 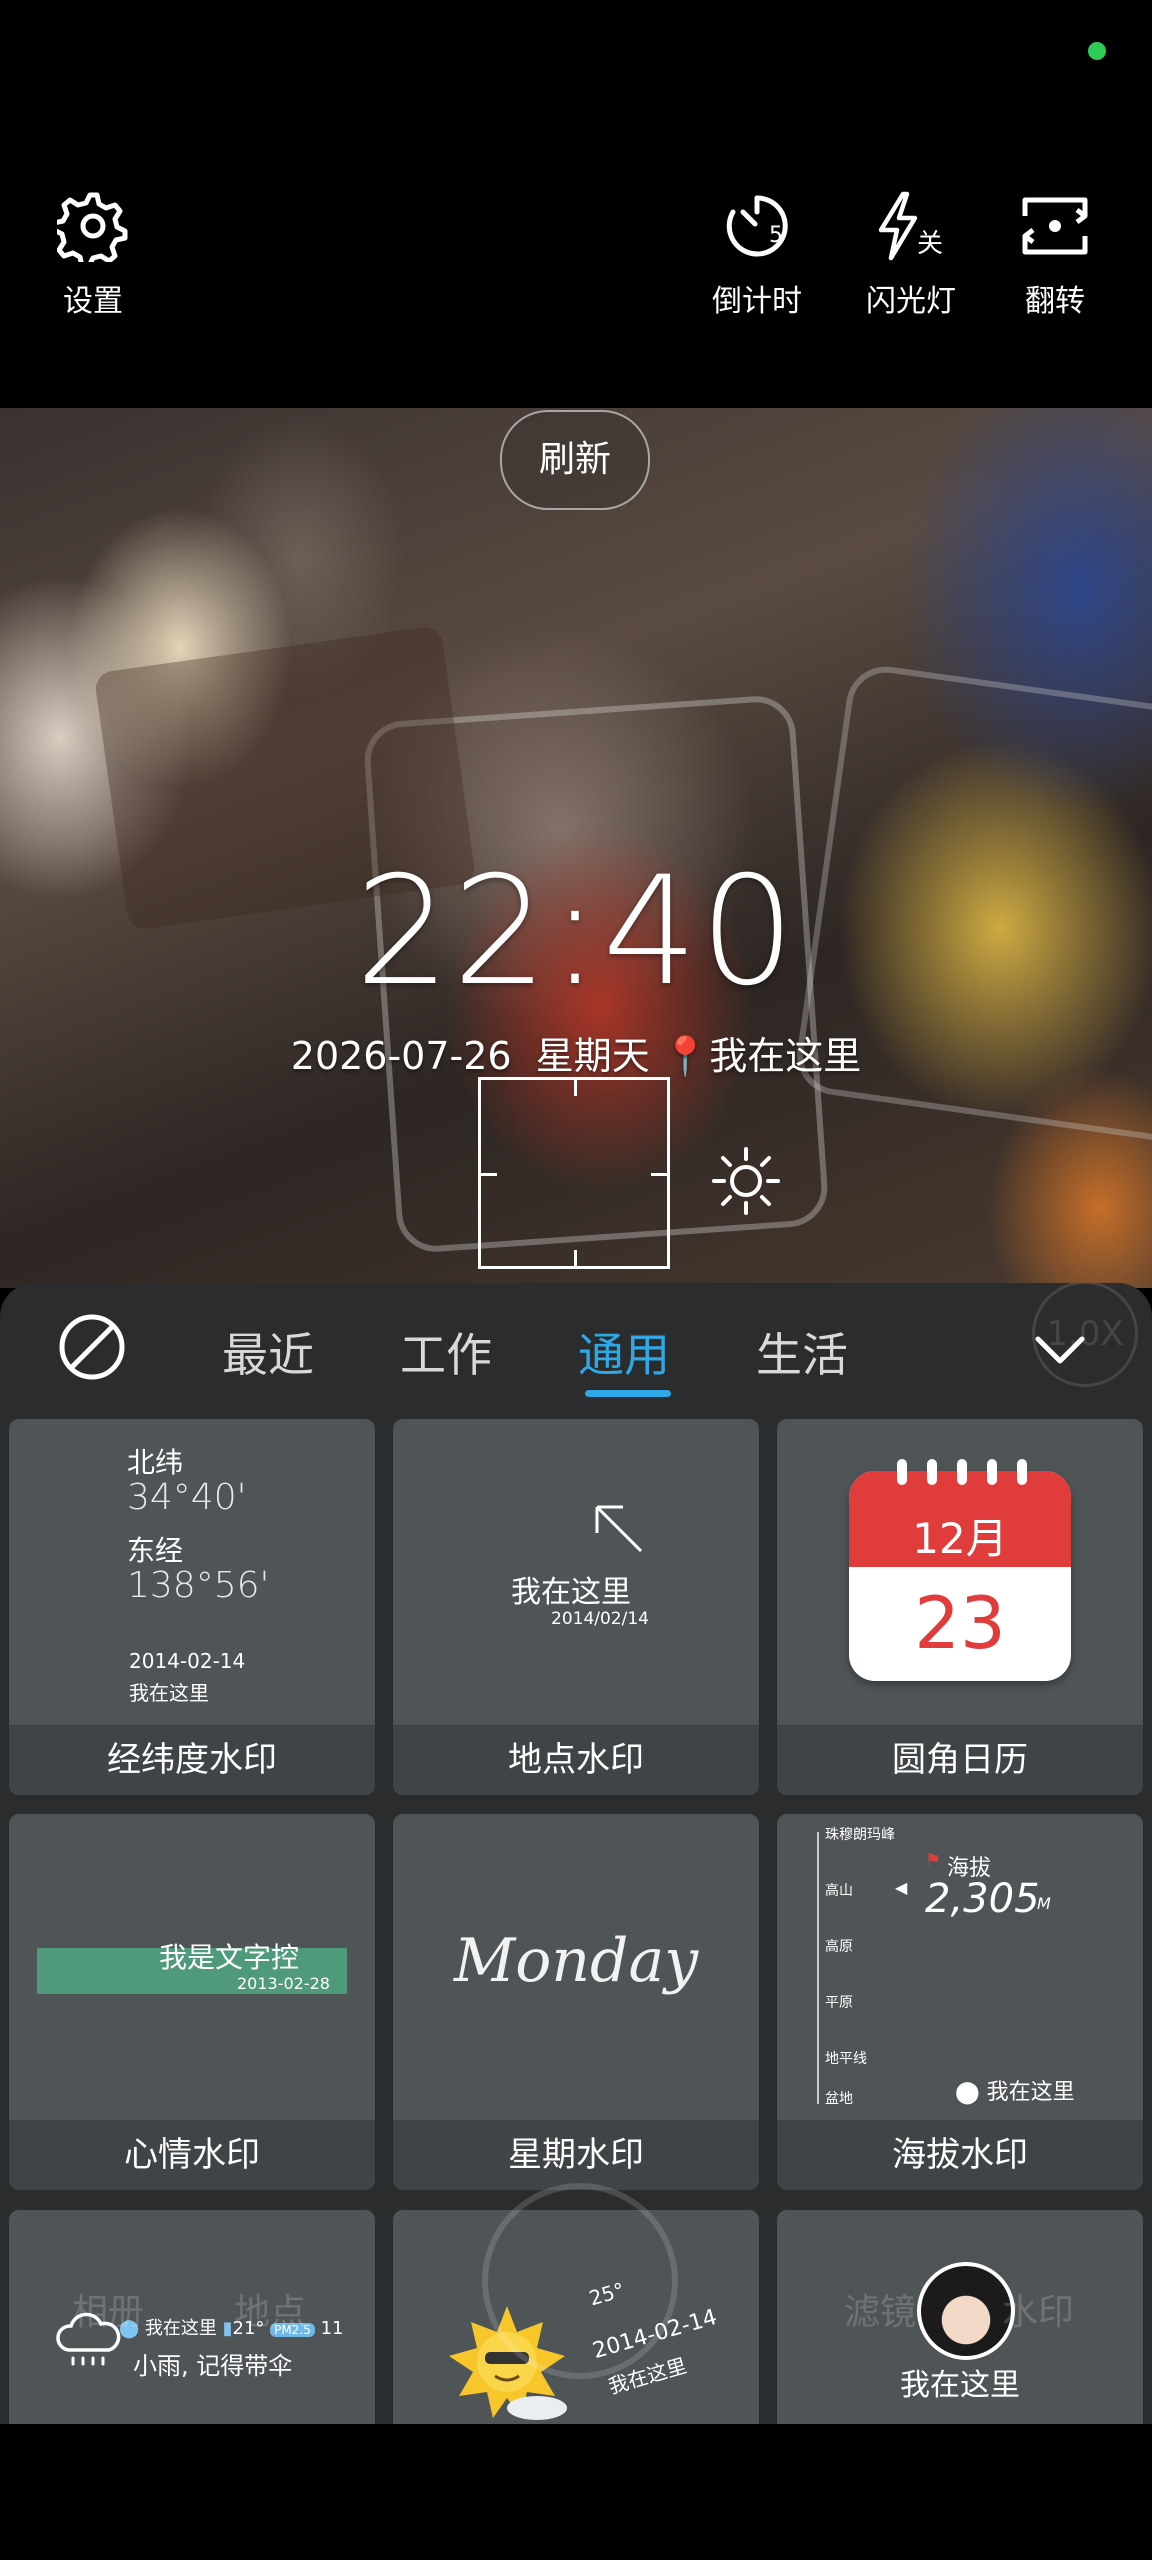 What do you see at coordinates (108, 2309) in the screenshot?
I see `nav-album: 相册` at bounding box center [108, 2309].